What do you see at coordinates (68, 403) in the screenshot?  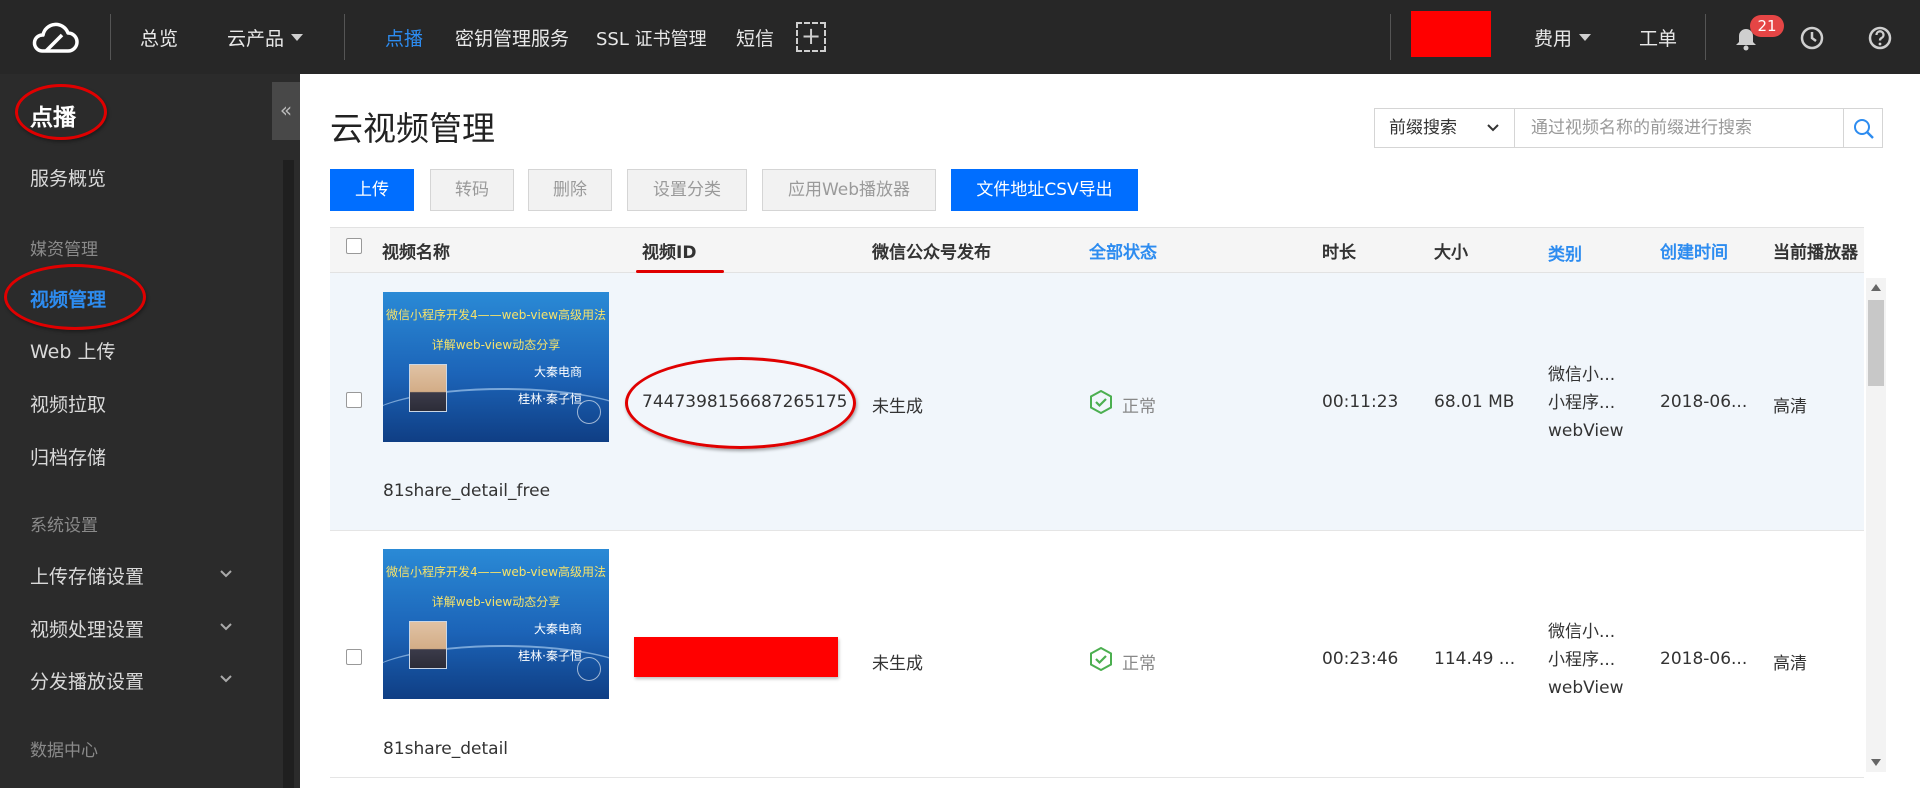 I see `sidebar-item-video-pull: 视频拉取` at bounding box center [68, 403].